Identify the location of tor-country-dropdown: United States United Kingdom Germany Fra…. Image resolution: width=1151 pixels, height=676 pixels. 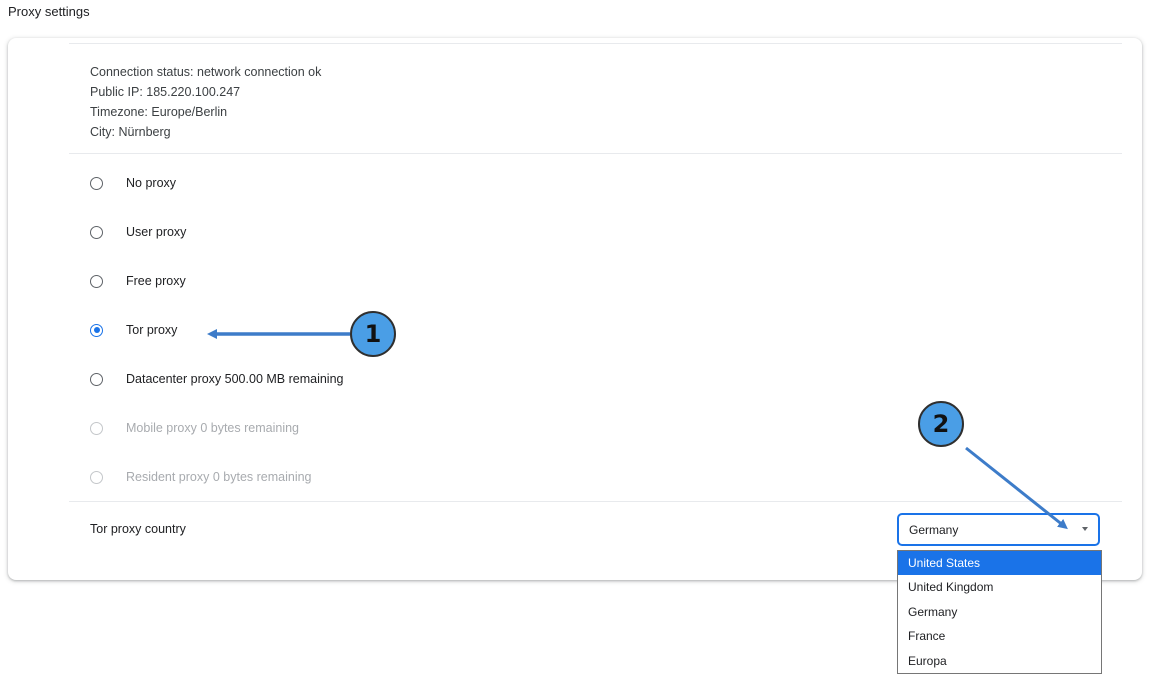
(999, 612).